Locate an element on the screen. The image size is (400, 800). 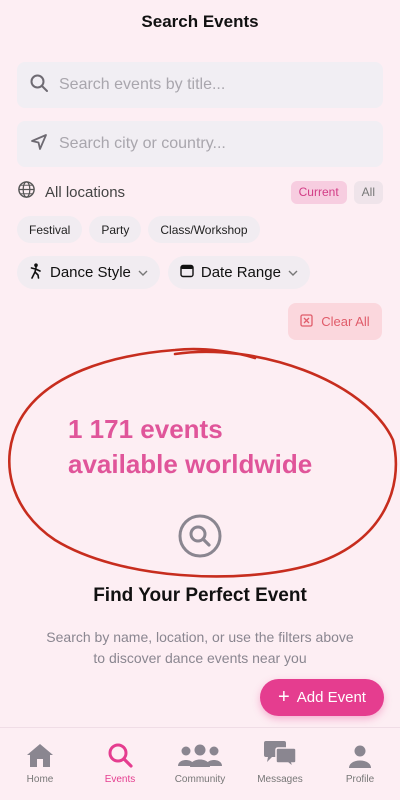
chip-festival: Festival is located at coordinates (50, 229).